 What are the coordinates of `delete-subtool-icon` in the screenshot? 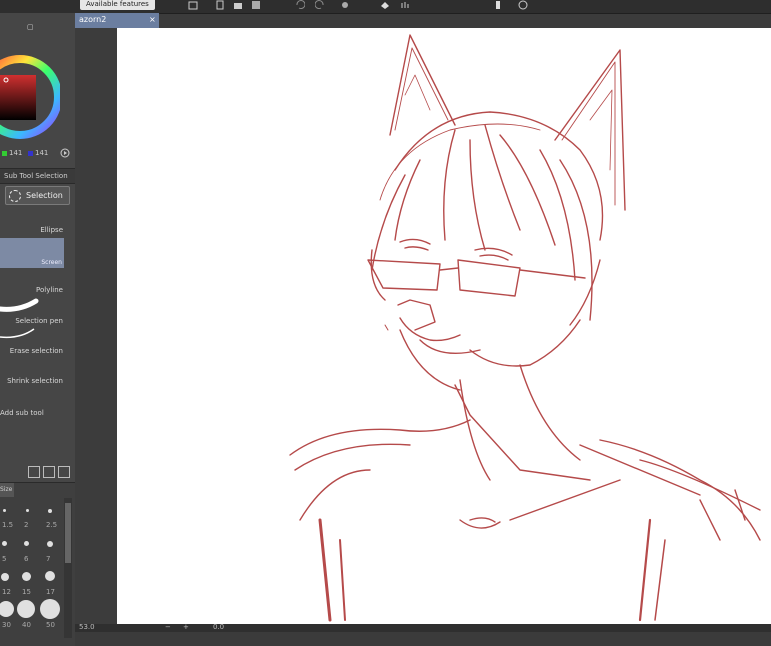 It's located at (64, 472).